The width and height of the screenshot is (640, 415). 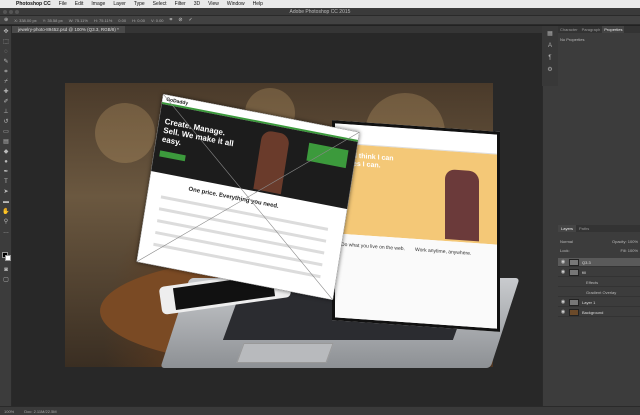 What do you see at coordinates (599, 272) in the screenshot?
I see `layer-row: ◉ fill` at bounding box center [599, 272].